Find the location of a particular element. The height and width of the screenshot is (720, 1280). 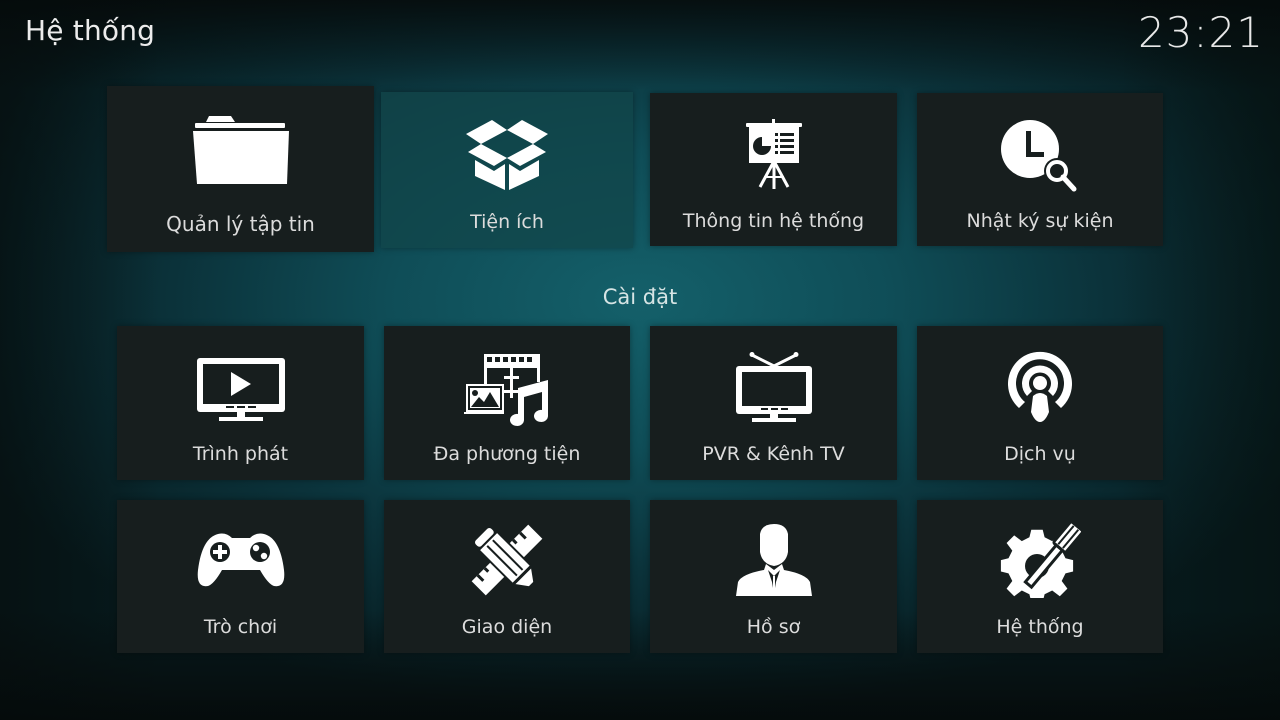

tile-profiles: Hồ sơ is located at coordinates (773, 576).